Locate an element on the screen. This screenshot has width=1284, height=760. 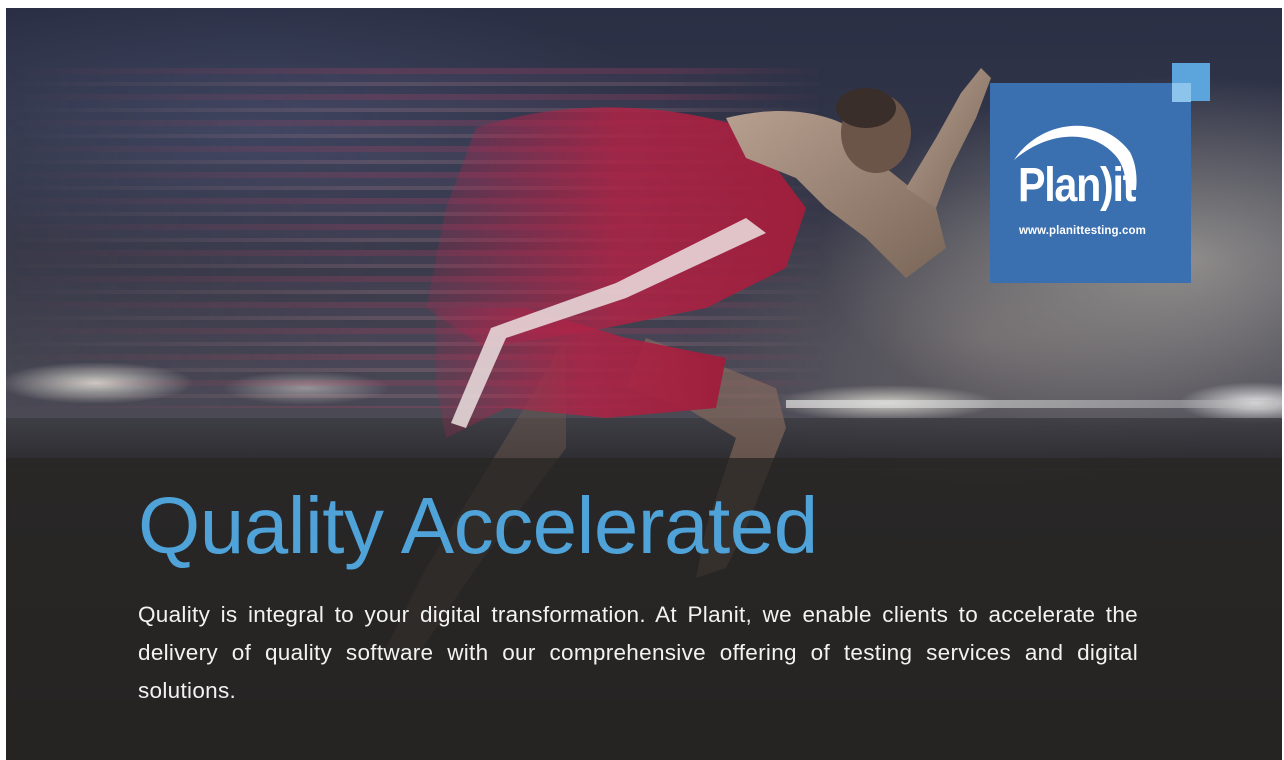
logo-wordmark: Plan)it is located at coordinates (1077, 185).